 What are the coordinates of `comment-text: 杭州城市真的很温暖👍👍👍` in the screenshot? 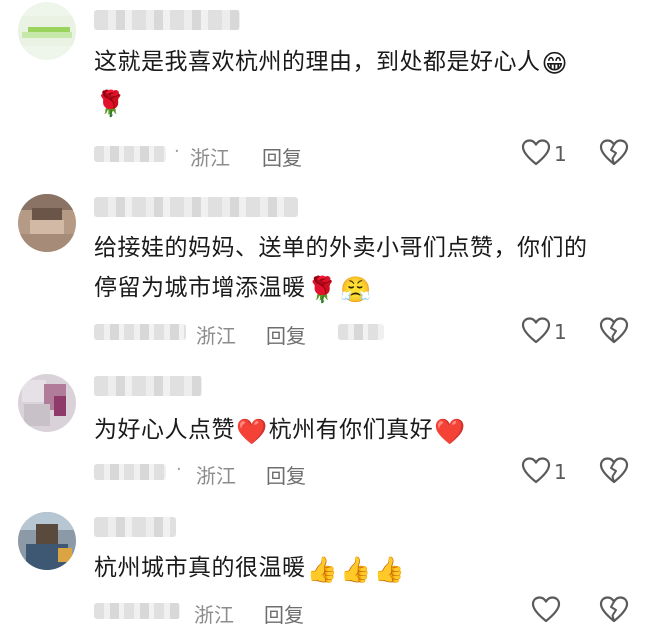 It's located at (358, 568).